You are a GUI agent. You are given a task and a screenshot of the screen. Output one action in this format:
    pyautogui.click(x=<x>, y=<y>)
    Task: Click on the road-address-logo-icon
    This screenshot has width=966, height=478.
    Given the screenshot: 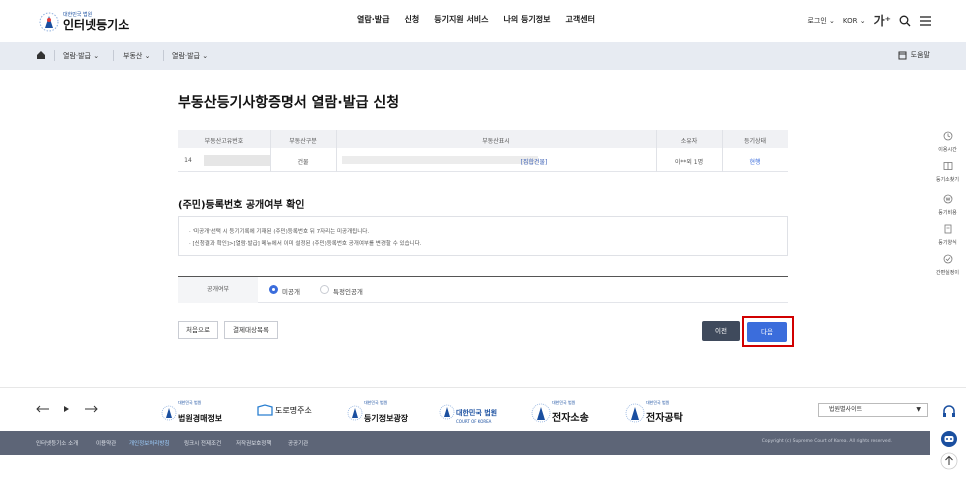 What is the action you would take?
    pyautogui.click(x=265, y=410)
    